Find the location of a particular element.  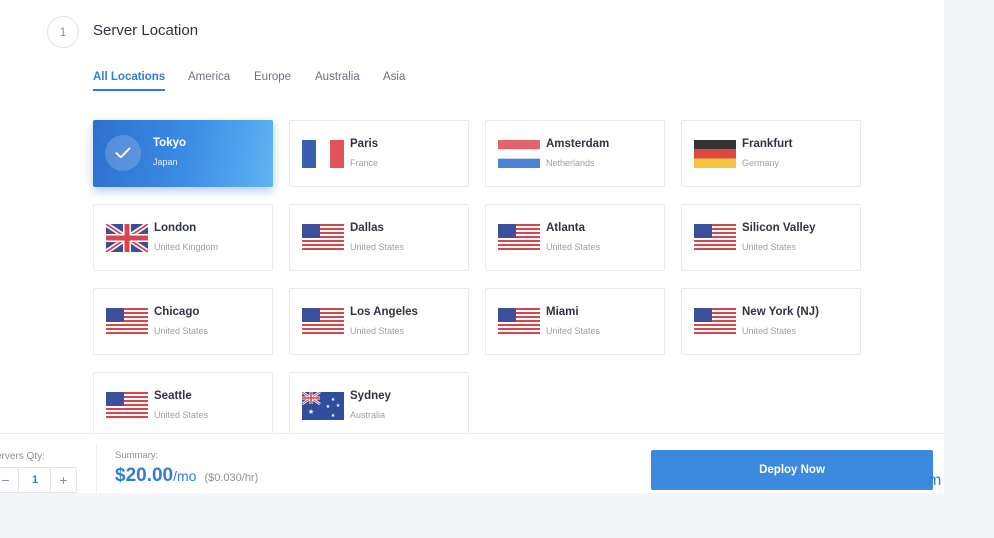

location-card-frankfurt: Frankfurt Germany is located at coordinates (771, 153).